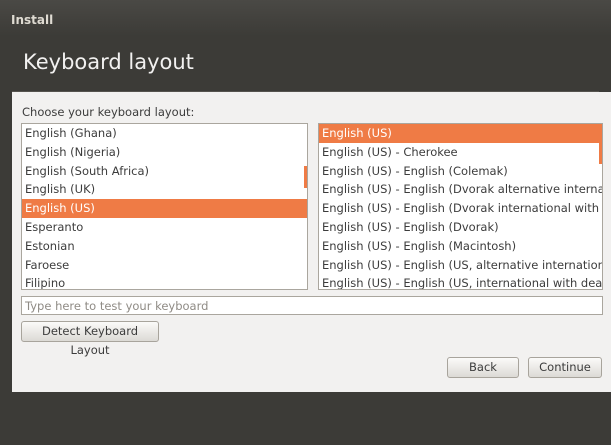 Image resolution: width=611 pixels, height=445 pixels. What do you see at coordinates (483, 367) in the screenshot?
I see `back-button: Back` at bounding box center [483, 367].